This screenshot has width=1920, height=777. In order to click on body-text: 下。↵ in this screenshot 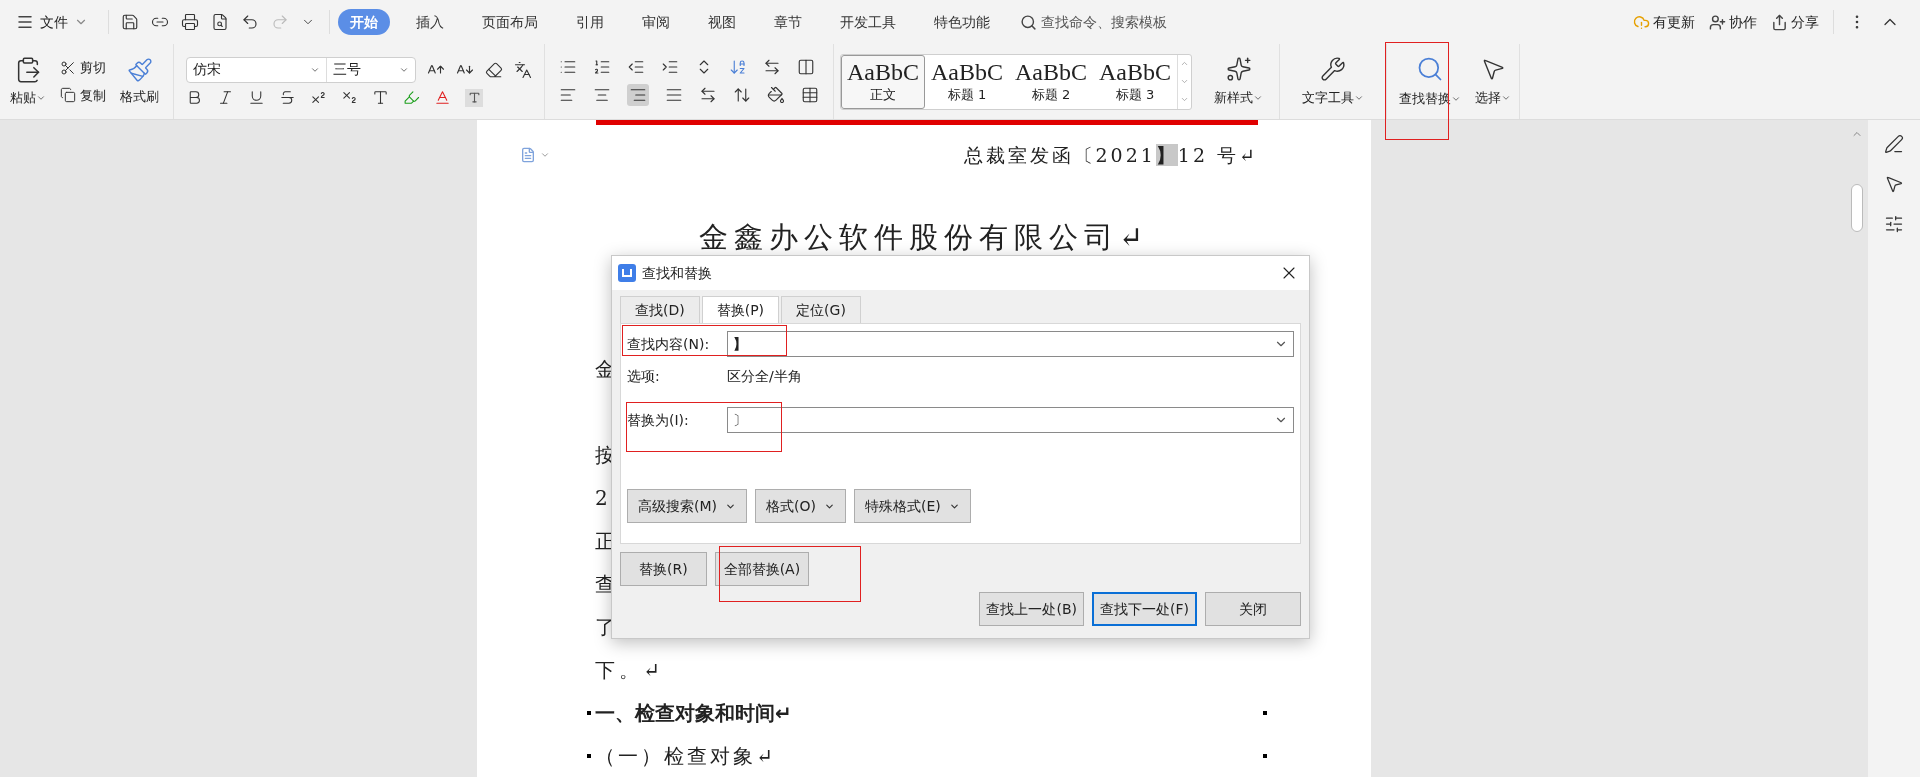, I will do `click(629, 670)`.